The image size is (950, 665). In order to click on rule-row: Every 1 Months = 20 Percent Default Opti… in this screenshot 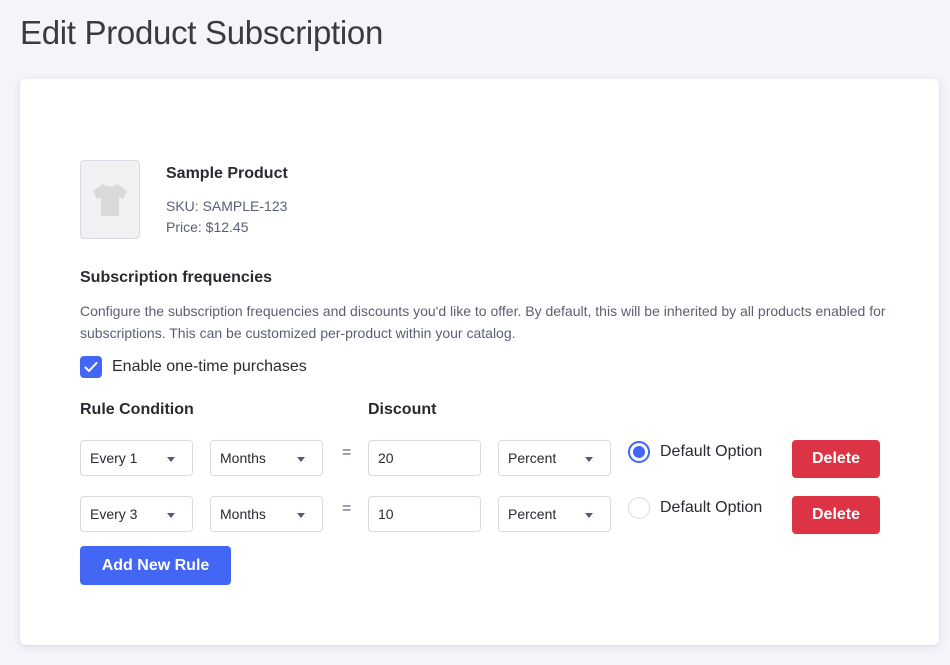, I will do `click(500, 459)`.